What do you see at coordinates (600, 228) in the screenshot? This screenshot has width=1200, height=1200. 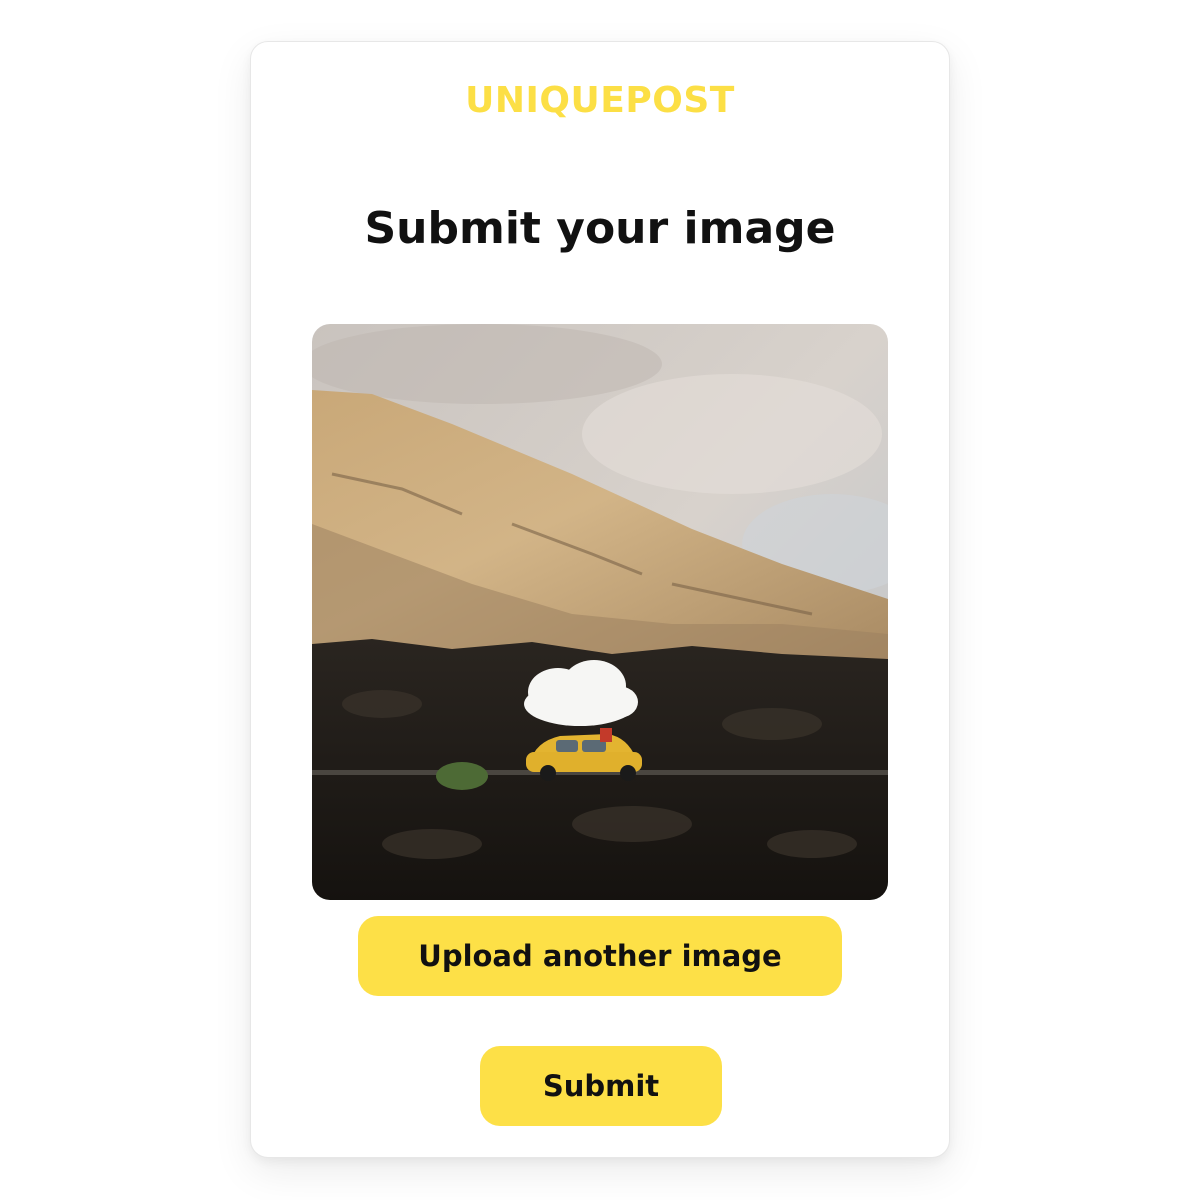 I see `page-title: Submit your image` at bounding box center [600, 228].